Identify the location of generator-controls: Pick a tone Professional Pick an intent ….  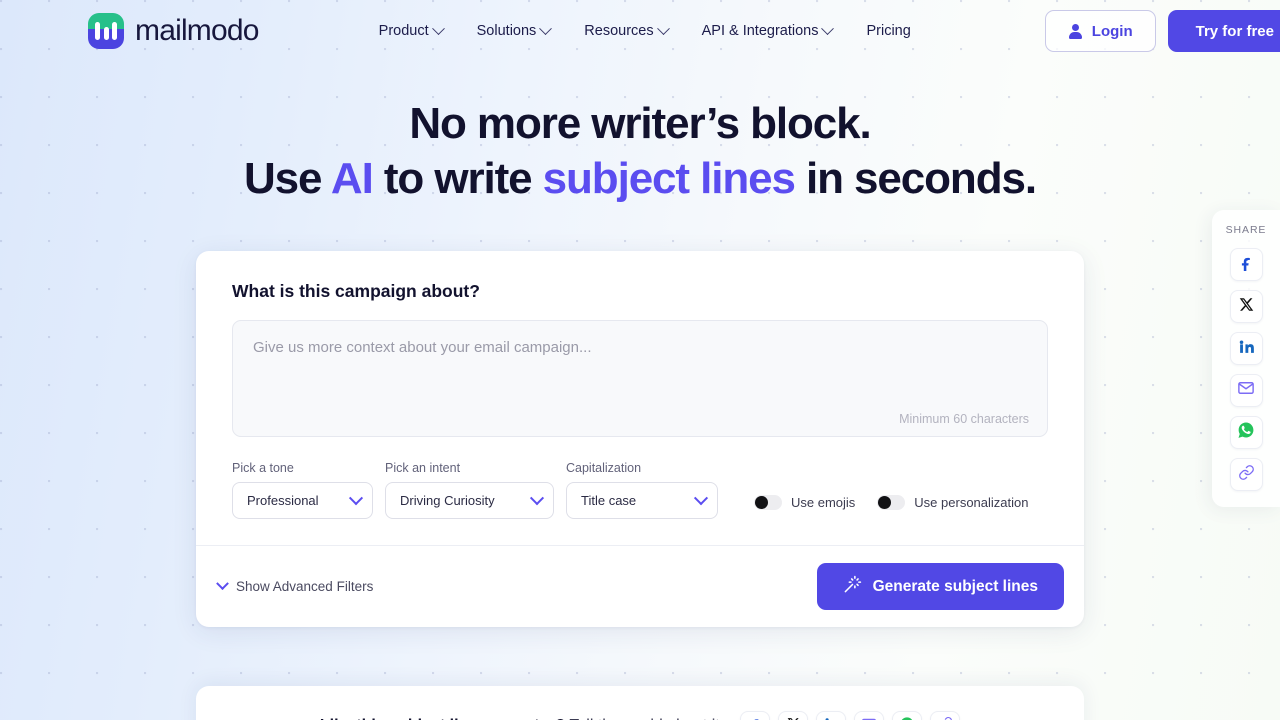
(640, 490).